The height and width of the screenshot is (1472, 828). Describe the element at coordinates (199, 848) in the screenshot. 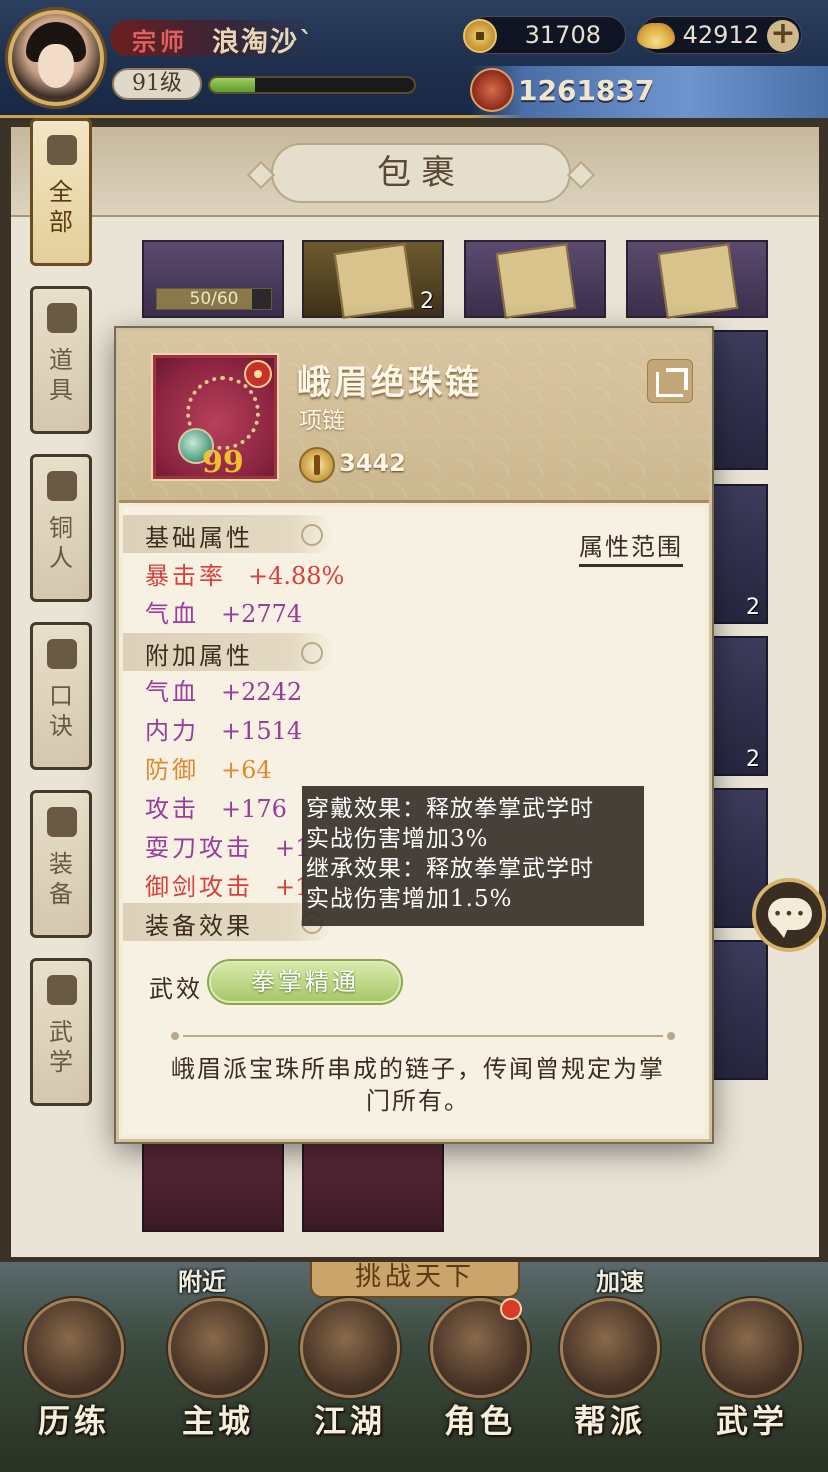

I see `attr-name: 耍刀攻击` at that location.